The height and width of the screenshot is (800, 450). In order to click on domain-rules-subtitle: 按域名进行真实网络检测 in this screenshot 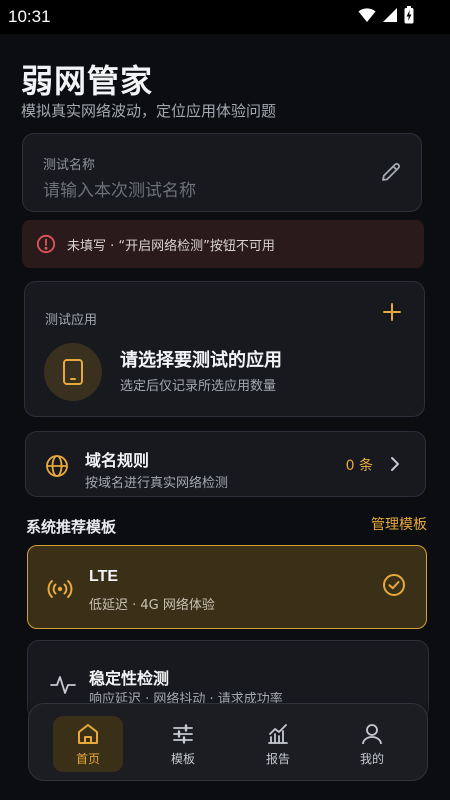, I will do `click(157, 483)`.